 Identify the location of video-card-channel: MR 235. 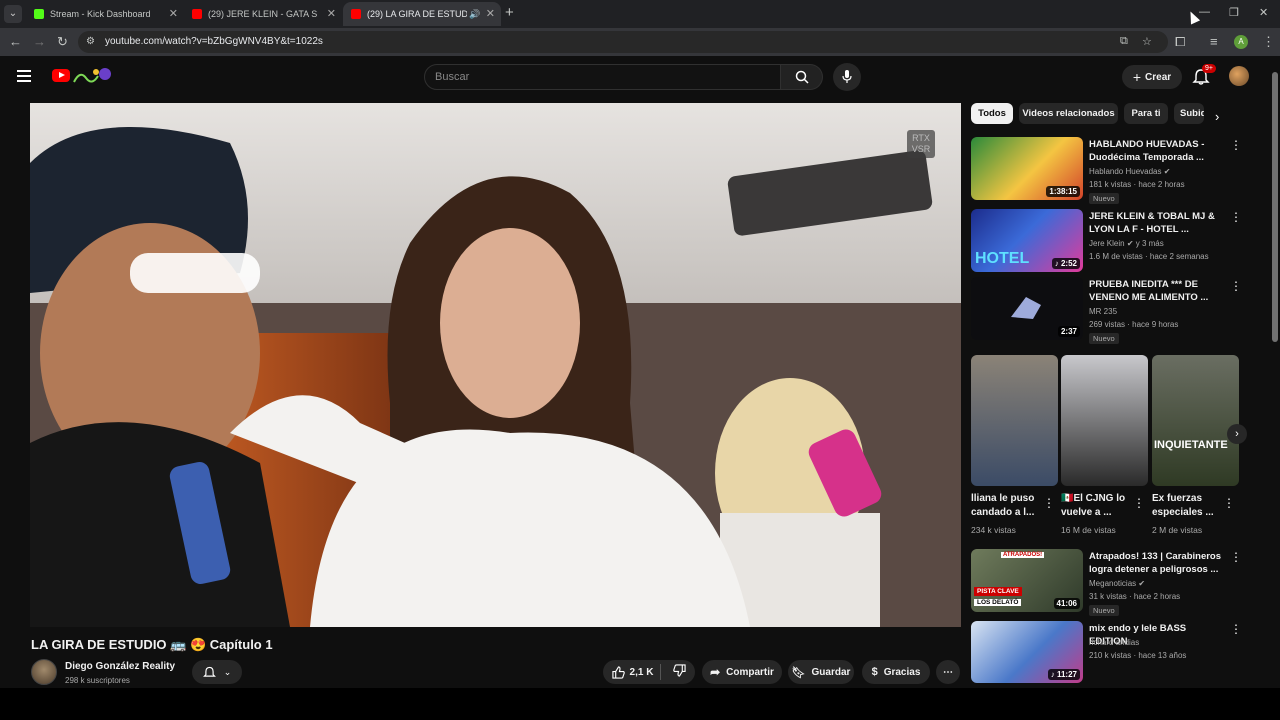
(1103, 311).